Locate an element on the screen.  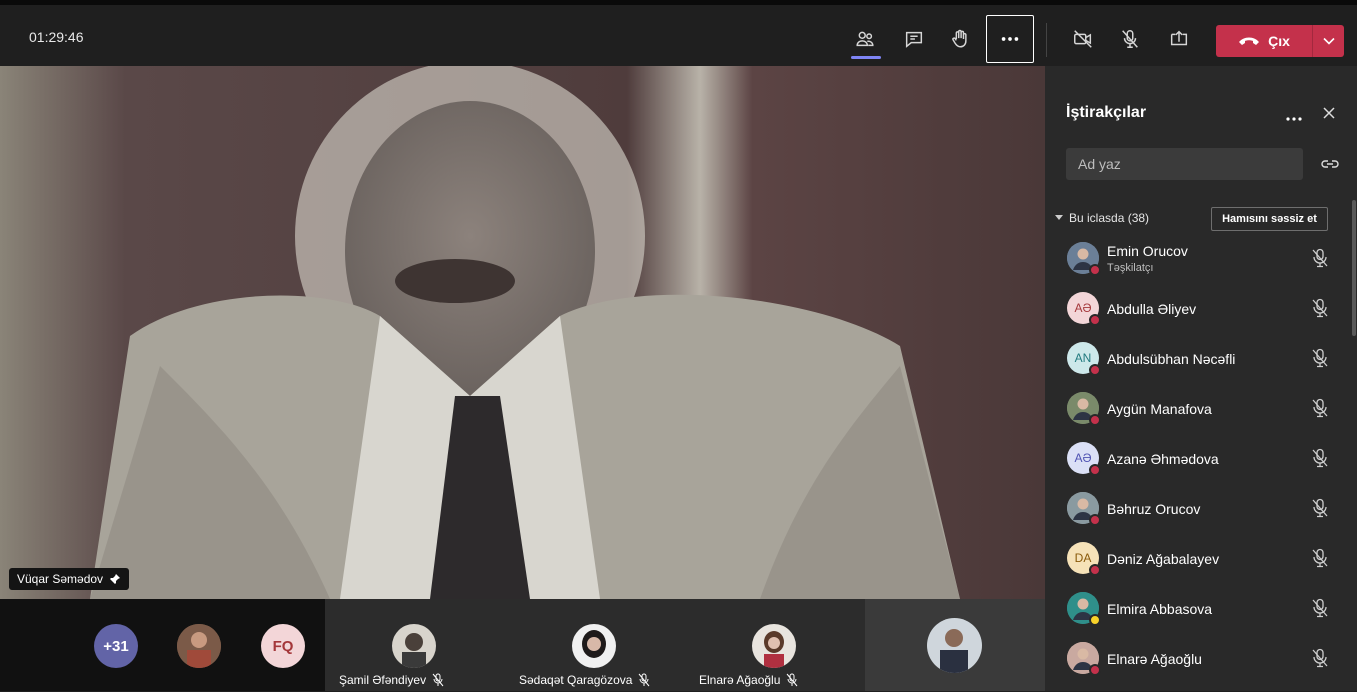
video-tile: Şamil Əfəndiyev is located at coordinates (415, 645).